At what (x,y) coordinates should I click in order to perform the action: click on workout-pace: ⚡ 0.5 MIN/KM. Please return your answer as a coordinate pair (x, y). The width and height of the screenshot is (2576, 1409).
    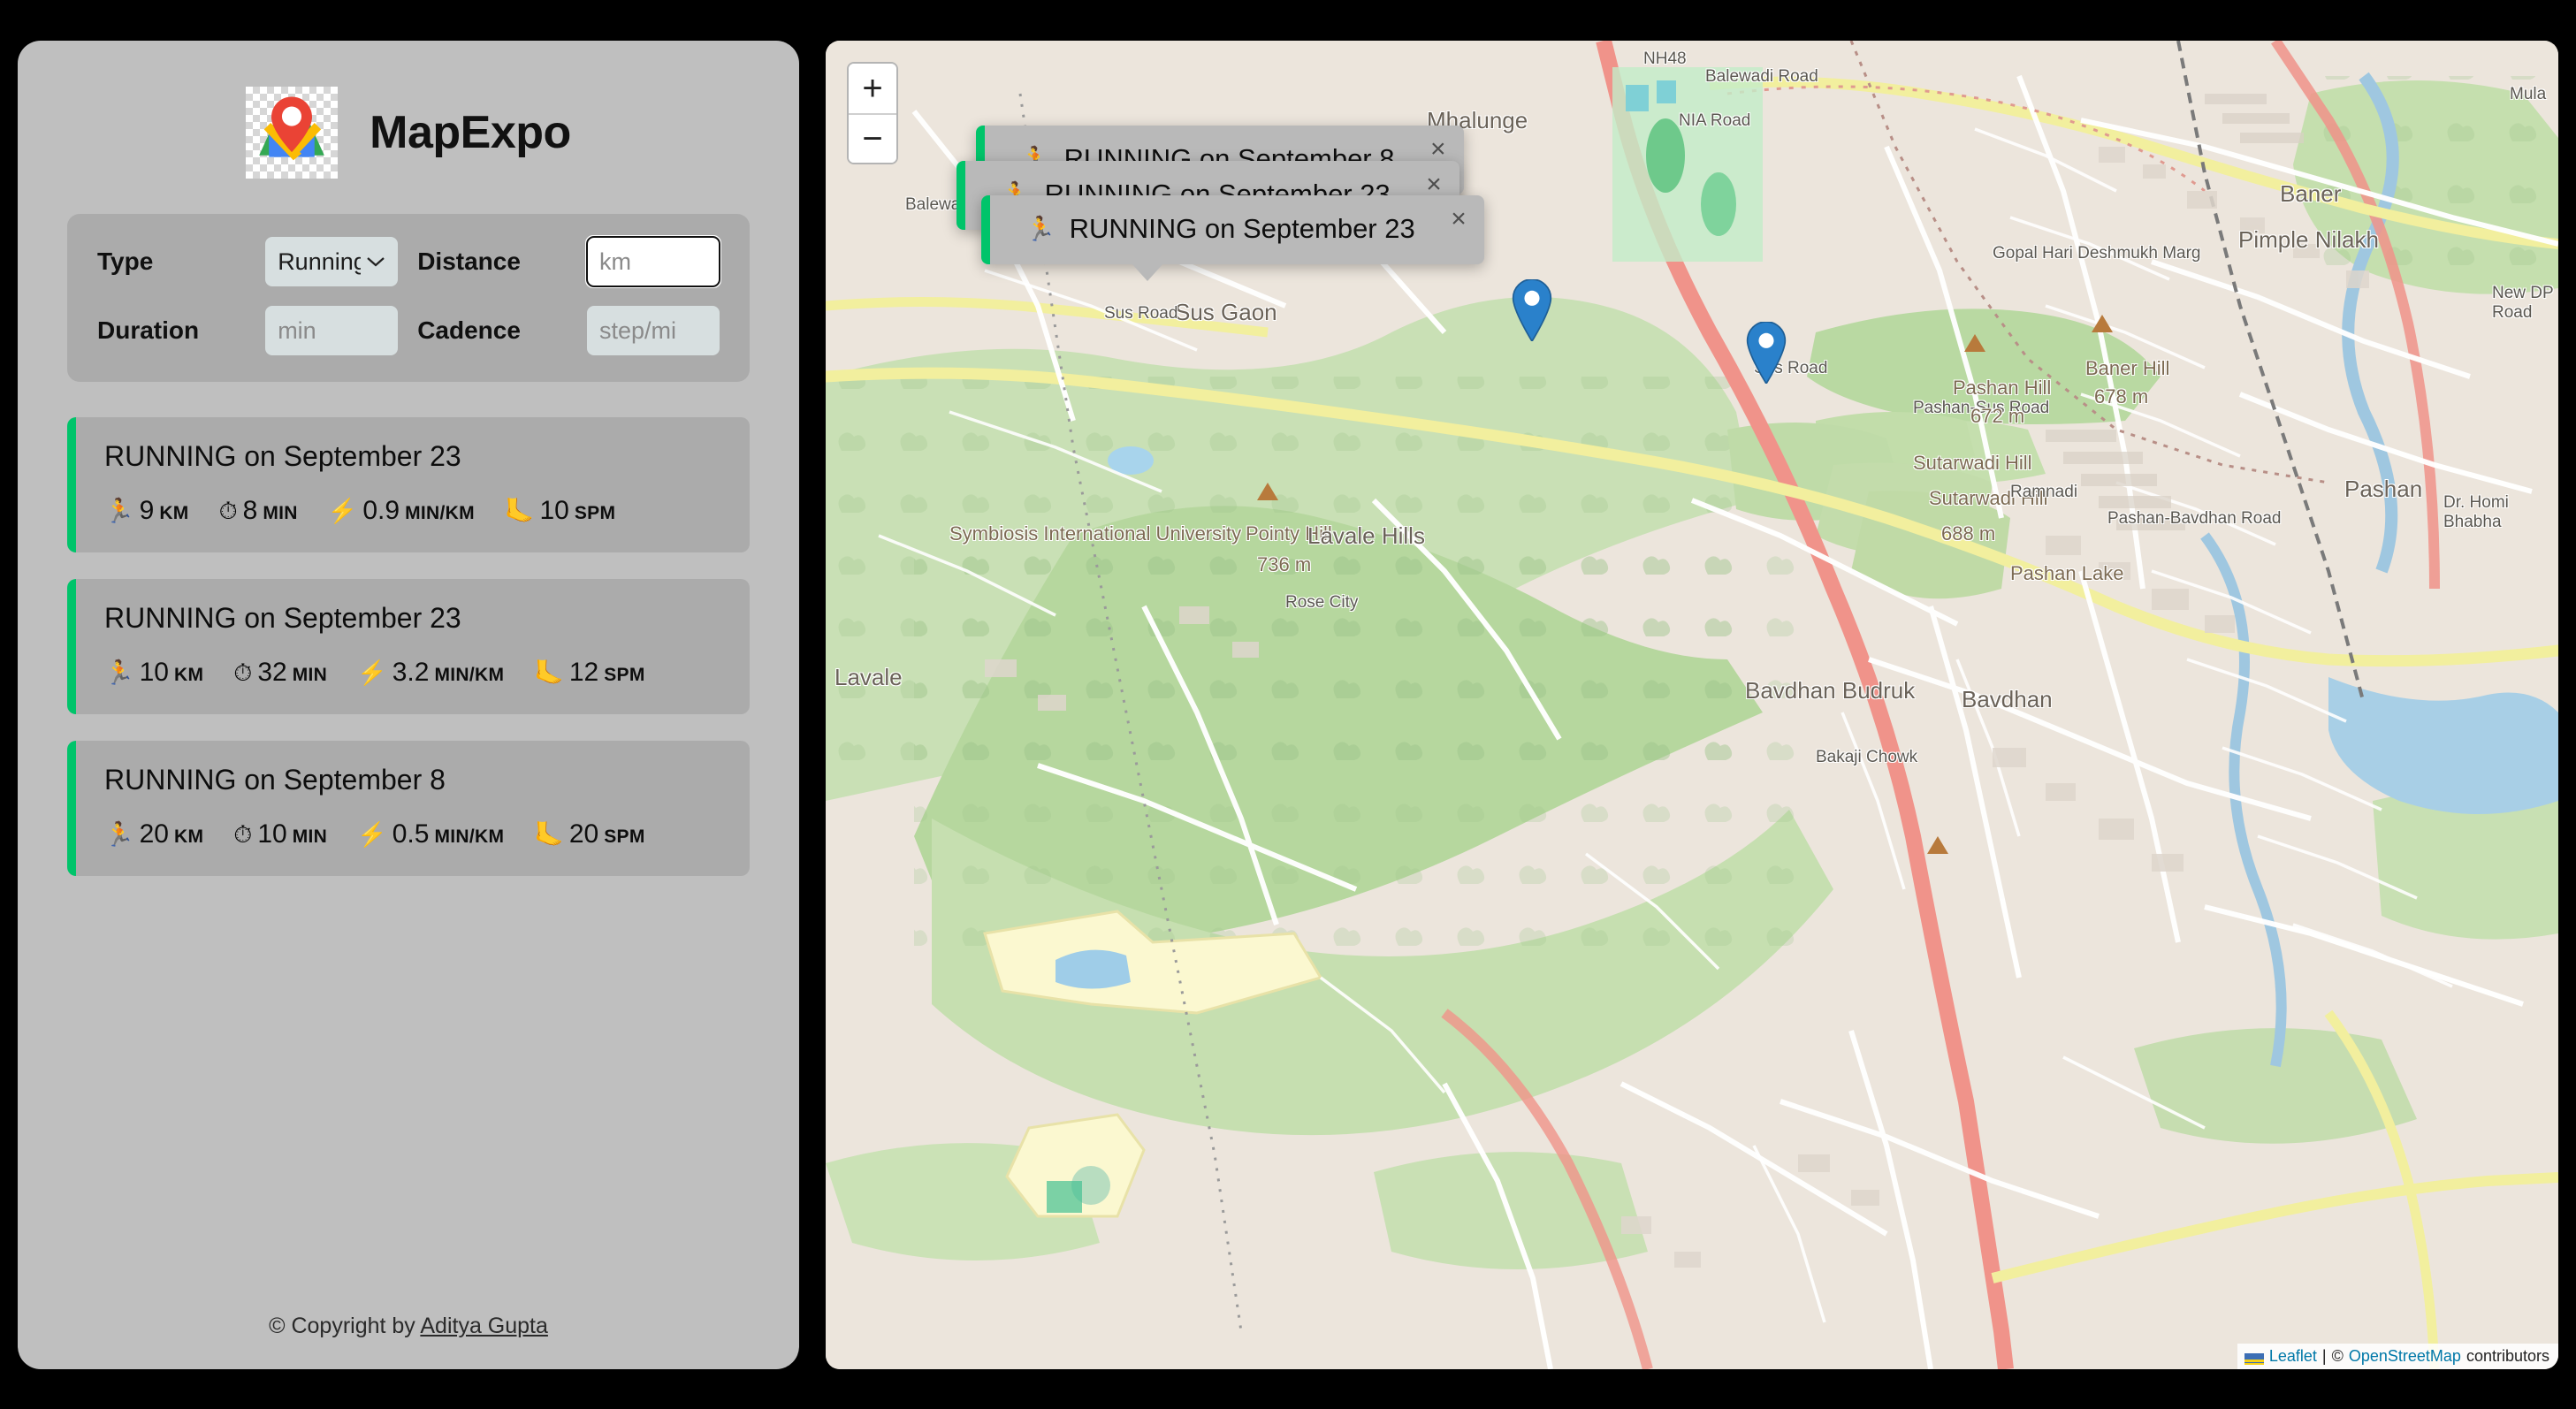
    Looking at the image, I should click on (430, 834).